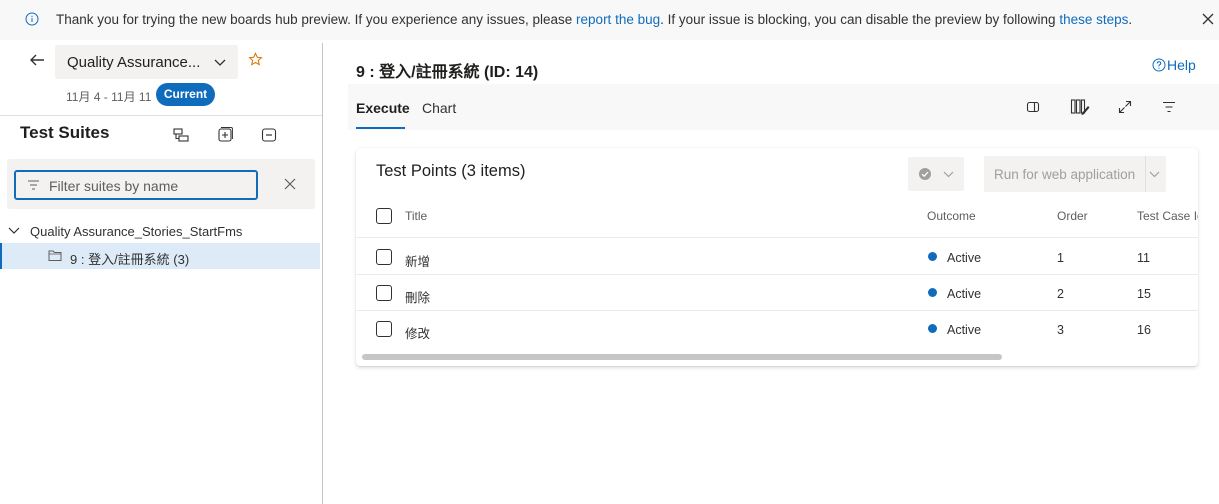 The width and height of the screenshot is (1219, 504). I want to click on current-iteration-badge: Current, so click(185, 94).